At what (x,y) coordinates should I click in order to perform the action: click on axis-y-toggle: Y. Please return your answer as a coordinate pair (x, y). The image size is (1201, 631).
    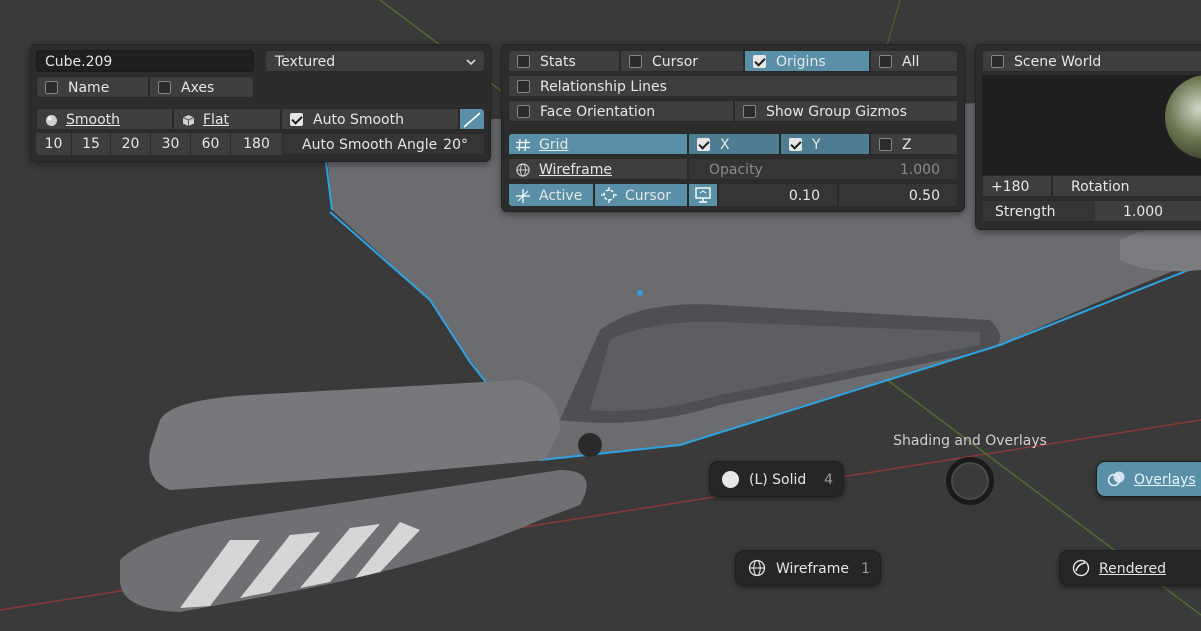
    Looking at the image, I should click on (825, 144).